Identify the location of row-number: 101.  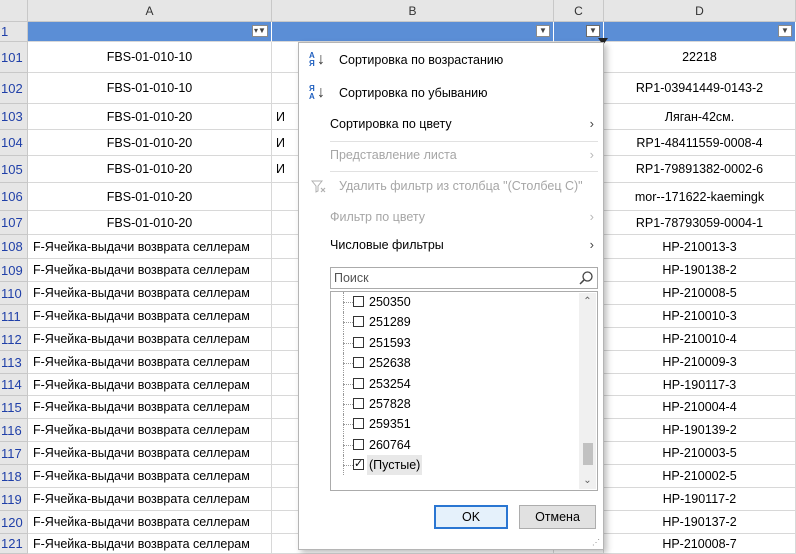
(14, 57).